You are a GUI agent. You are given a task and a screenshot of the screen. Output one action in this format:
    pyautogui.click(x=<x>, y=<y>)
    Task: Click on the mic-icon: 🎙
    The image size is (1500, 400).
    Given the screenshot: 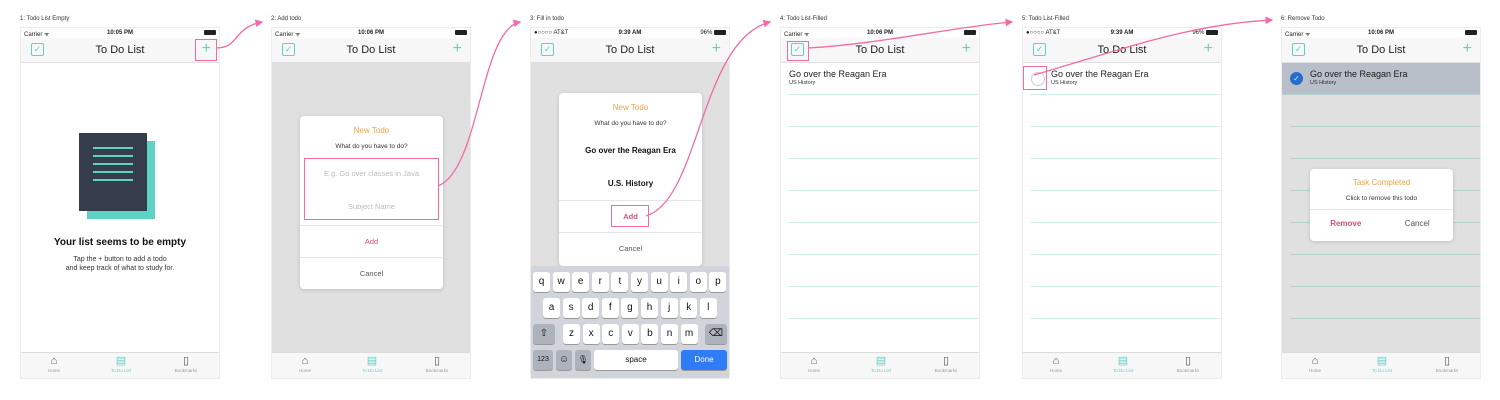 What is the action you would take?
    pyautogui.click(x=583, y=360)
    